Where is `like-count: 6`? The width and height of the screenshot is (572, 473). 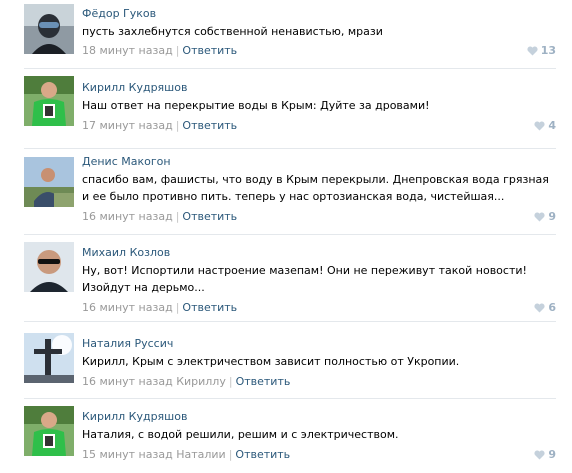
like-count: 6 is located at coordinates (552, 307).